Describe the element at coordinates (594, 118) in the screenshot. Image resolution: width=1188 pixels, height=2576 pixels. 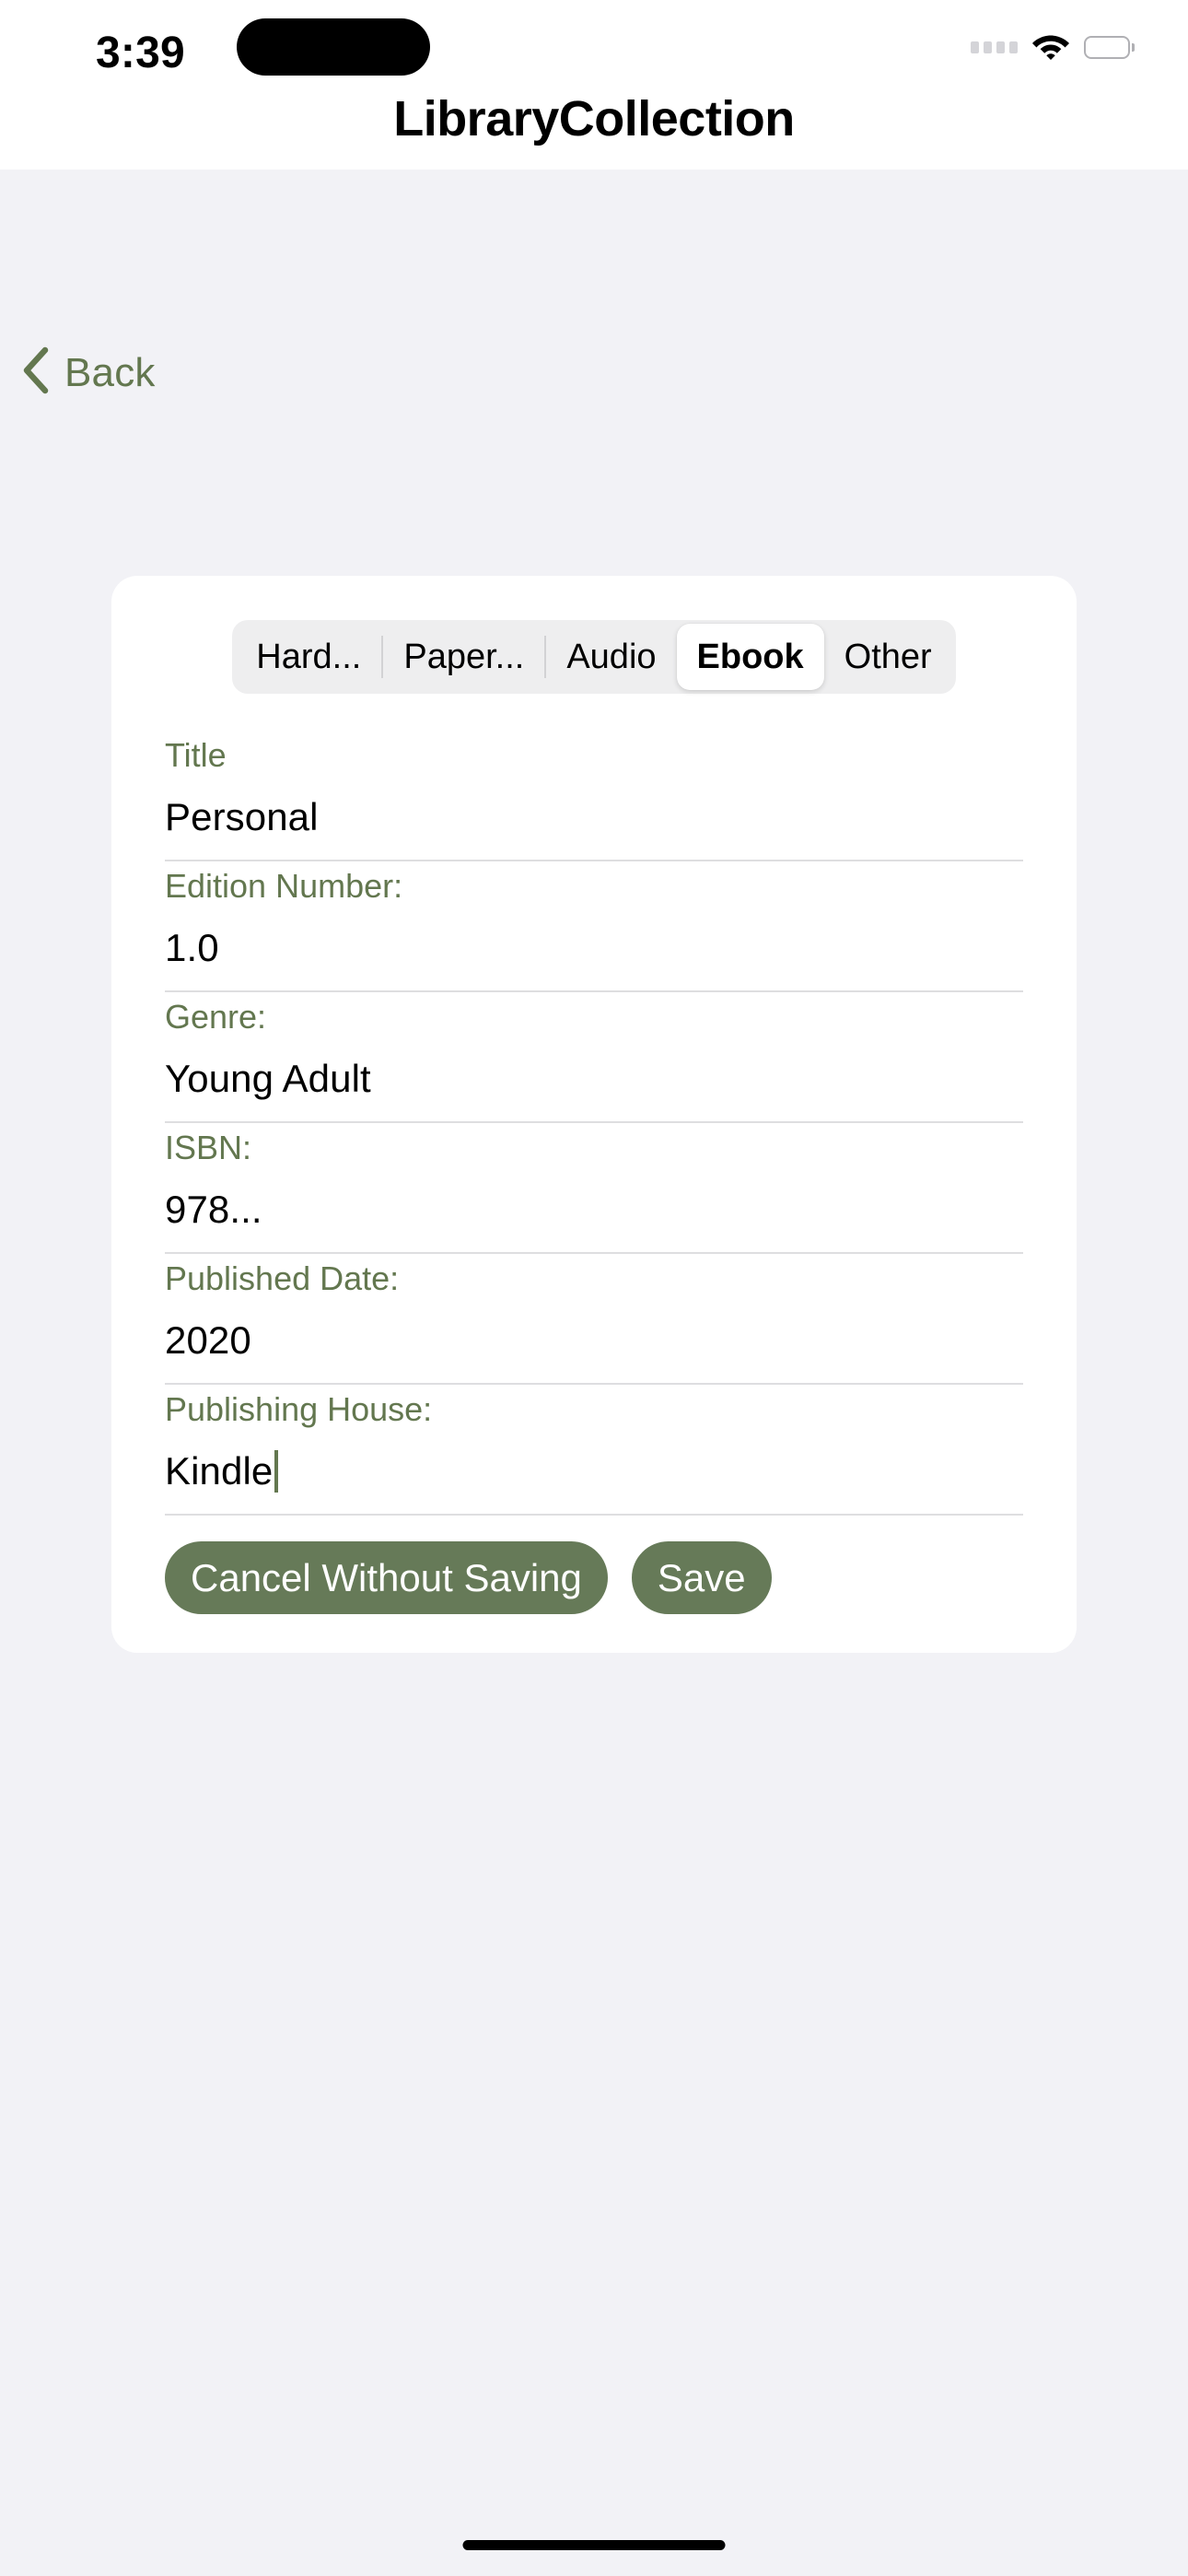
I see `page-title: LibraryCollection` at that location.